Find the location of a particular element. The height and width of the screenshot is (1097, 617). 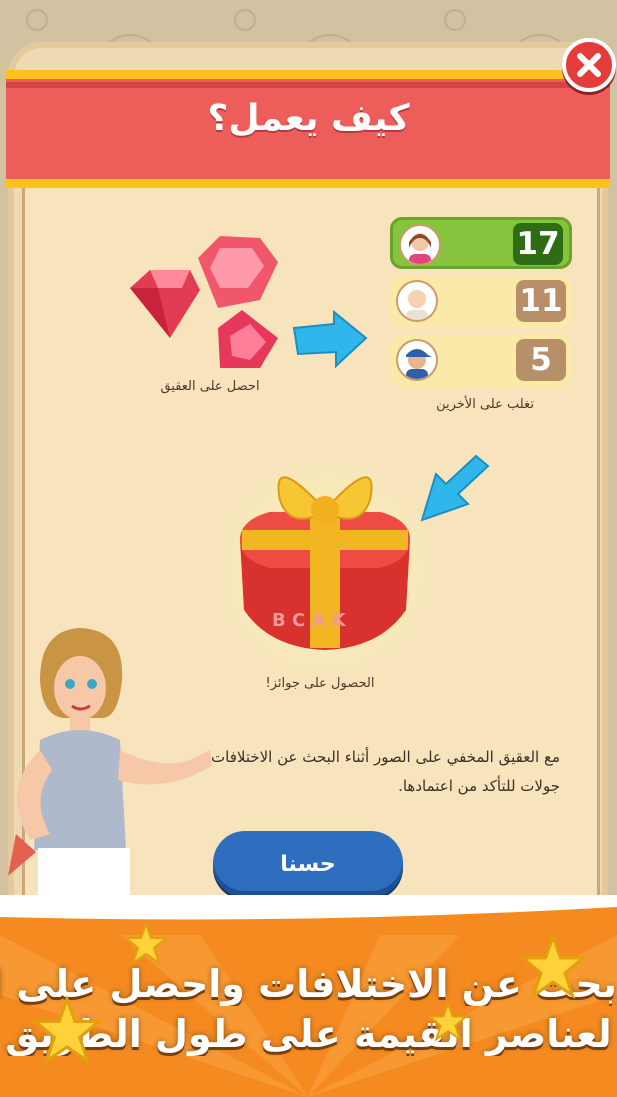

gift-box-illustration: B C A K is located at coordinates (325, 557).